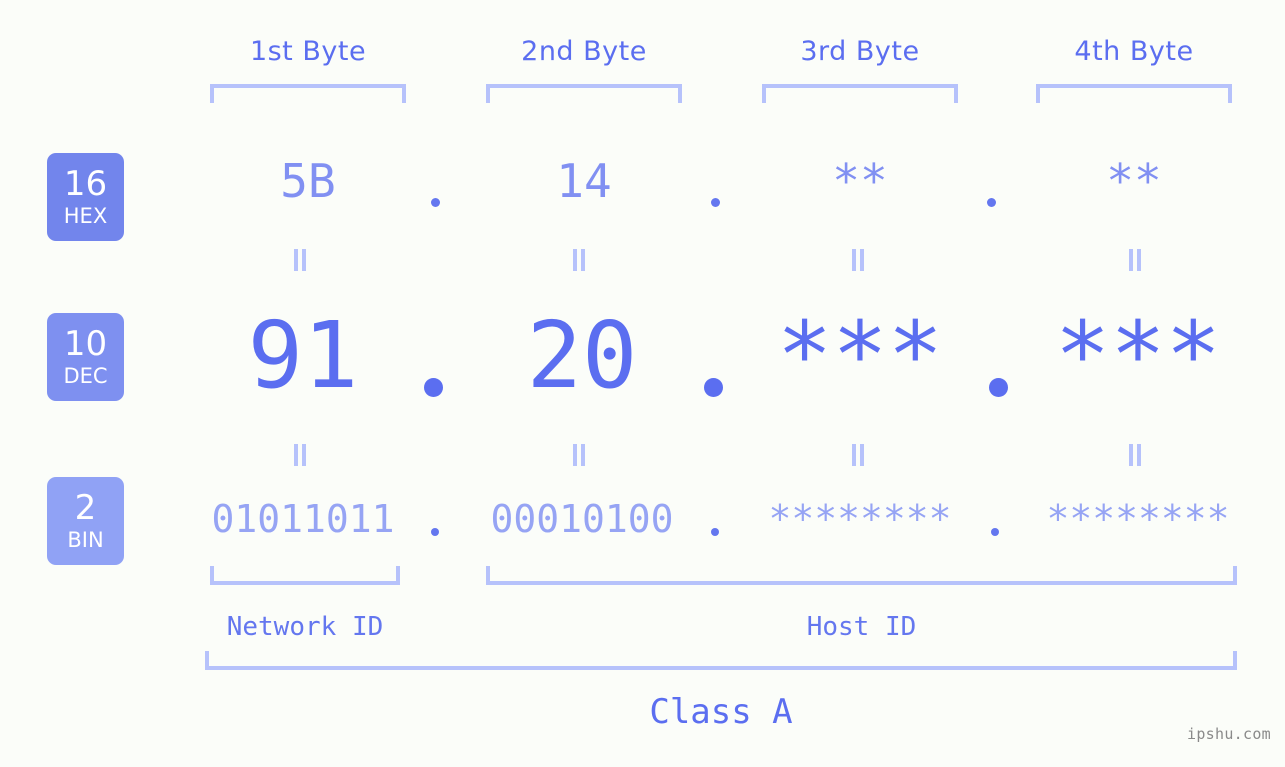  I want to click on dec-byte-2-value: 20, so click(582, 355).